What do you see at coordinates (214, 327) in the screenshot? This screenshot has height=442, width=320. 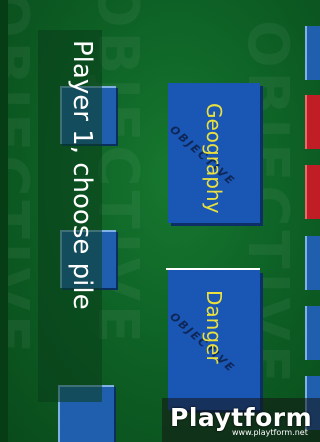 I see `category-label: Danger` at bounding box center [214, 327].